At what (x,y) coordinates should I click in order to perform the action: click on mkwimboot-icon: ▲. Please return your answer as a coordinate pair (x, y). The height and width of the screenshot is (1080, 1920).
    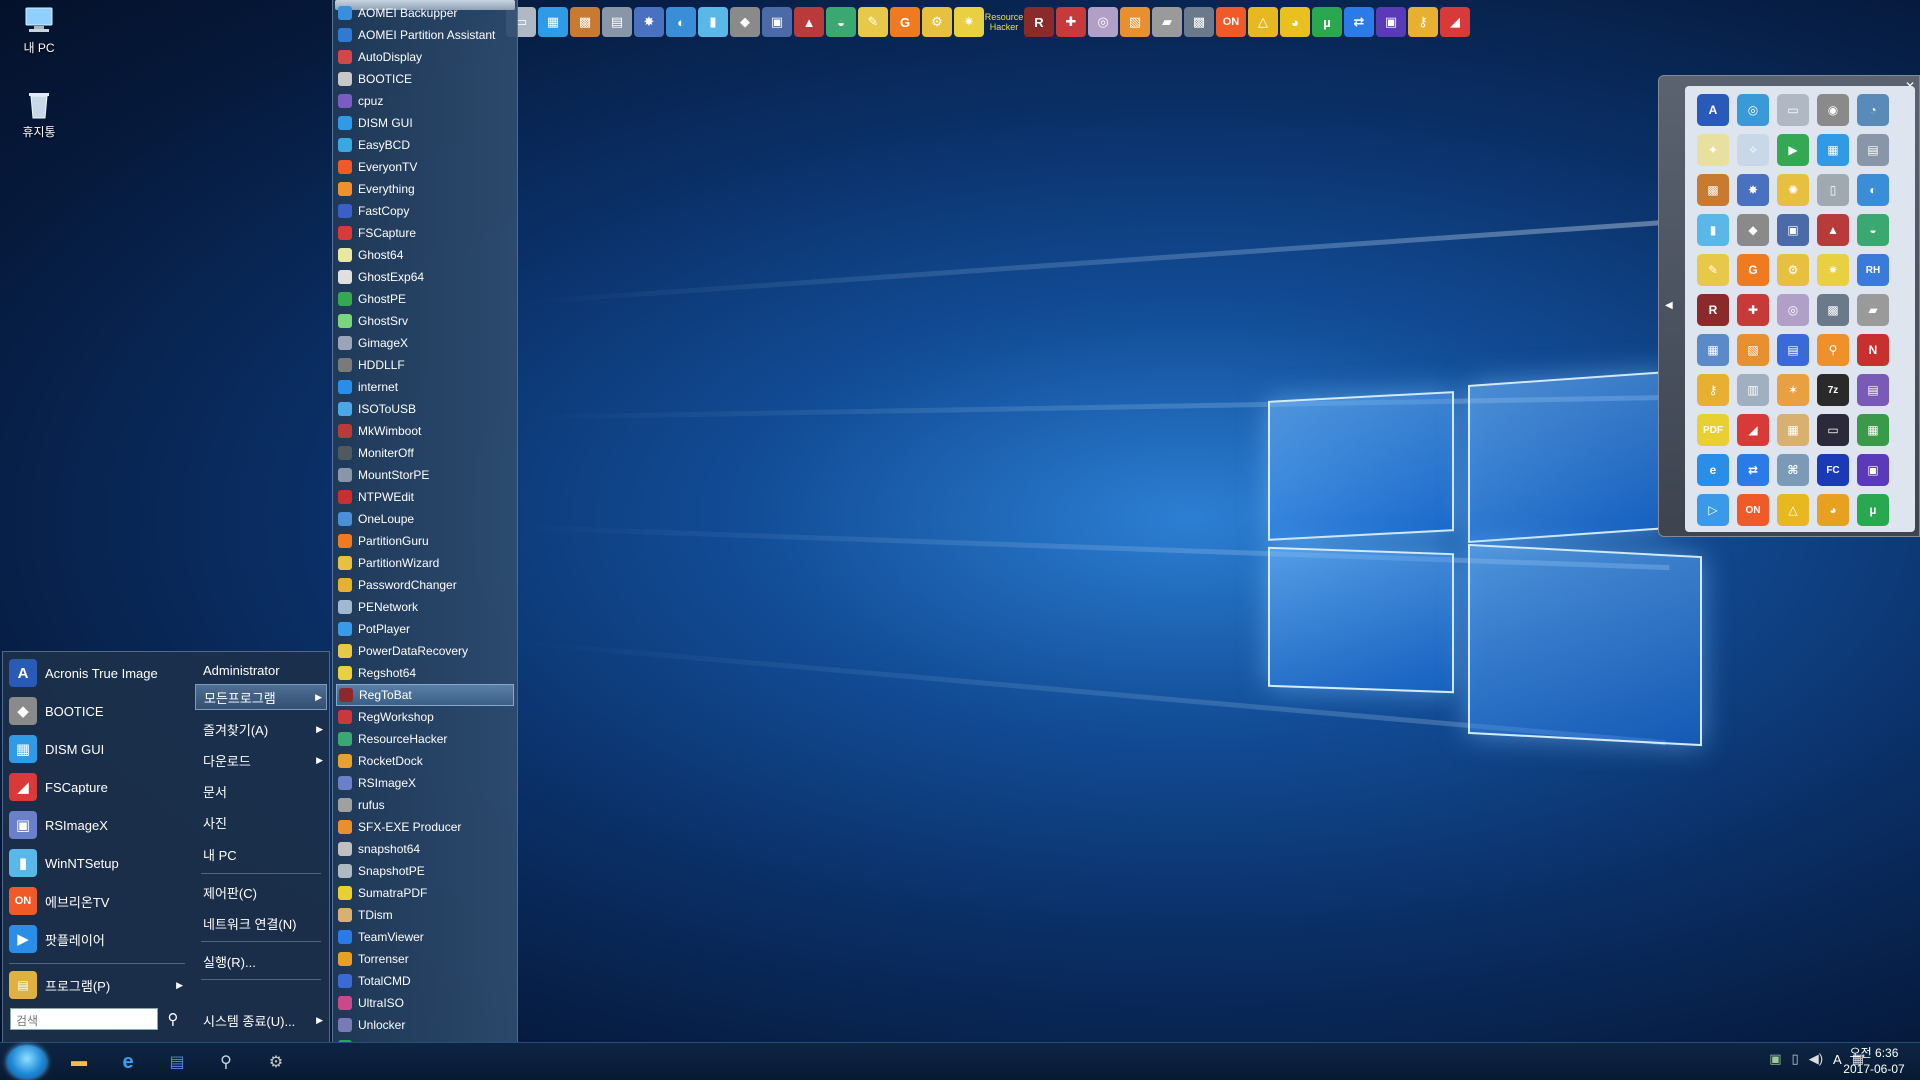
    Looking at the image, I should click on (809, 22).